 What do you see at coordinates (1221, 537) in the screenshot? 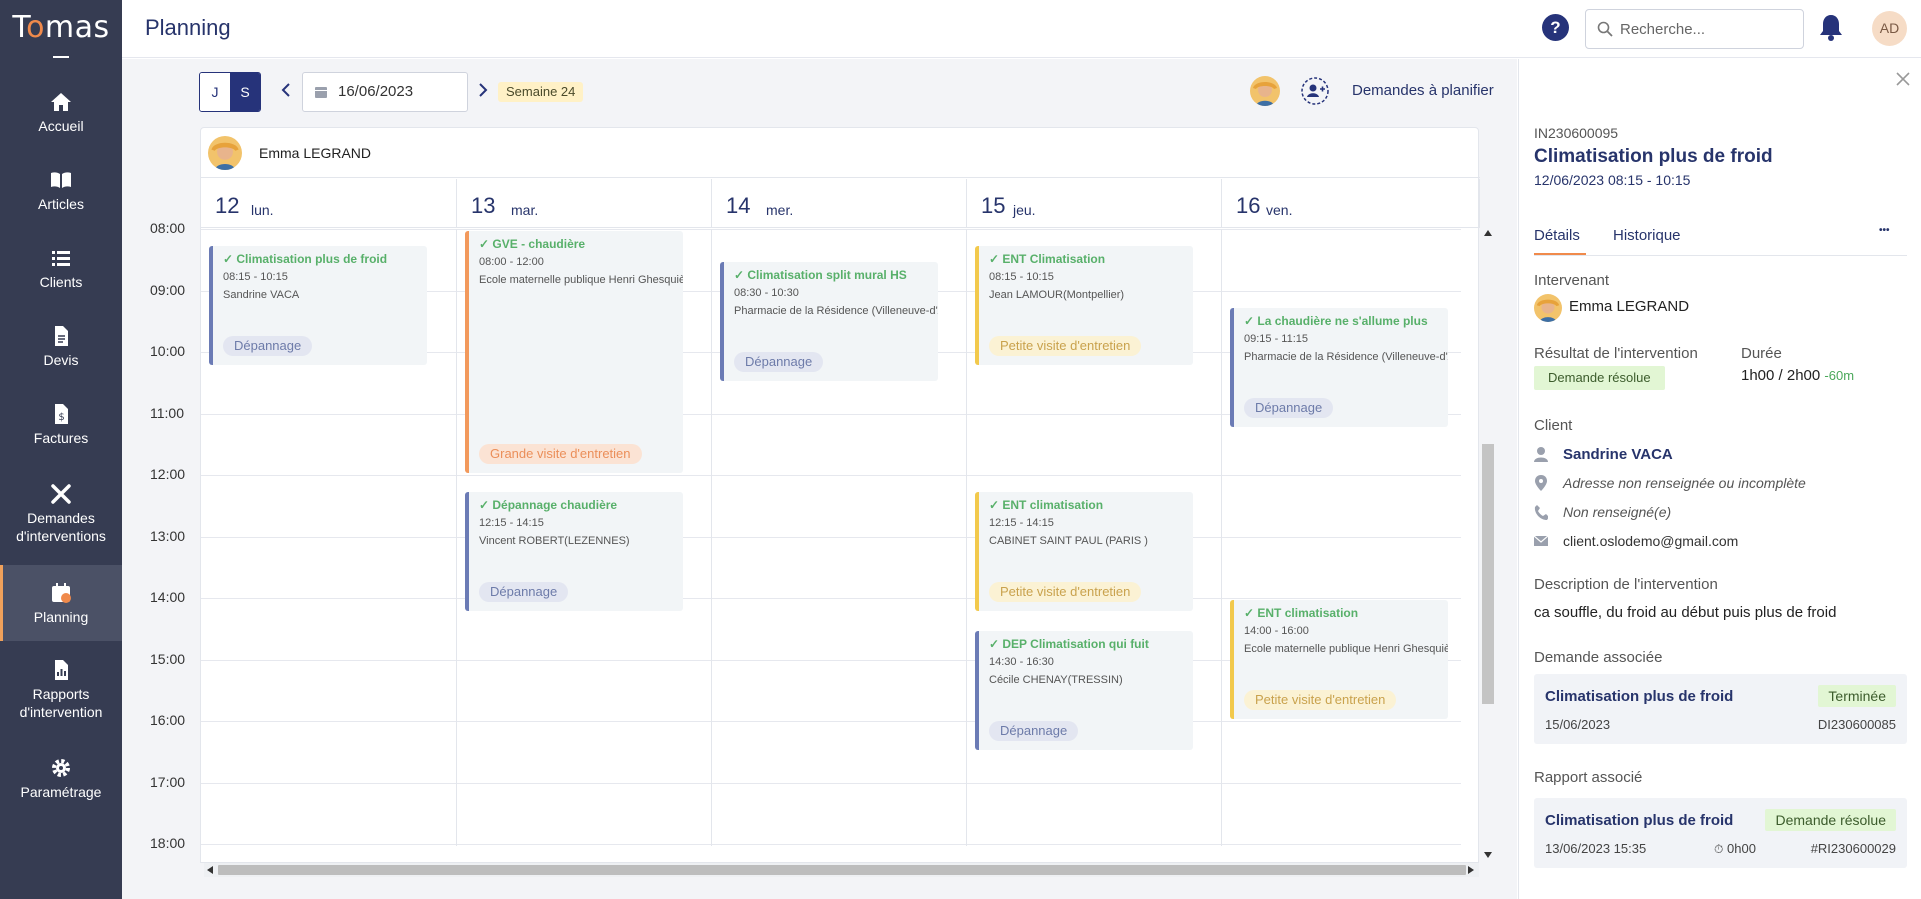
I see `day-divider` at bounding box center [1221, 537].